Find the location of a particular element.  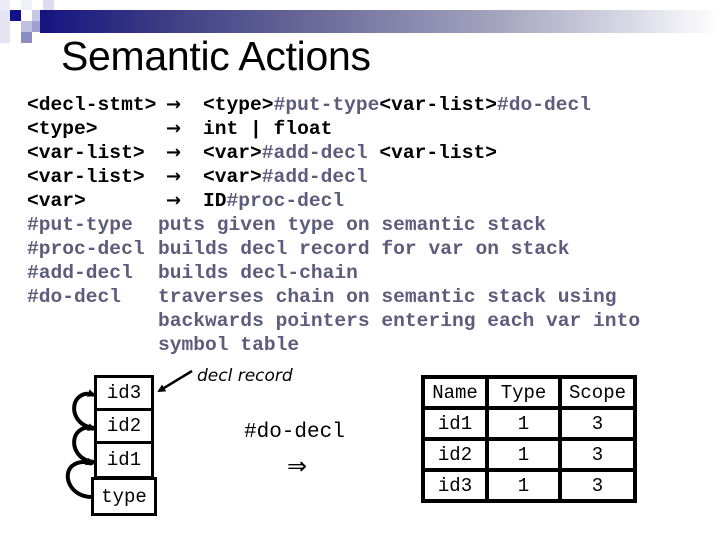

rule-rhs: <var>#add-decl is located at coordinates (285, 177).